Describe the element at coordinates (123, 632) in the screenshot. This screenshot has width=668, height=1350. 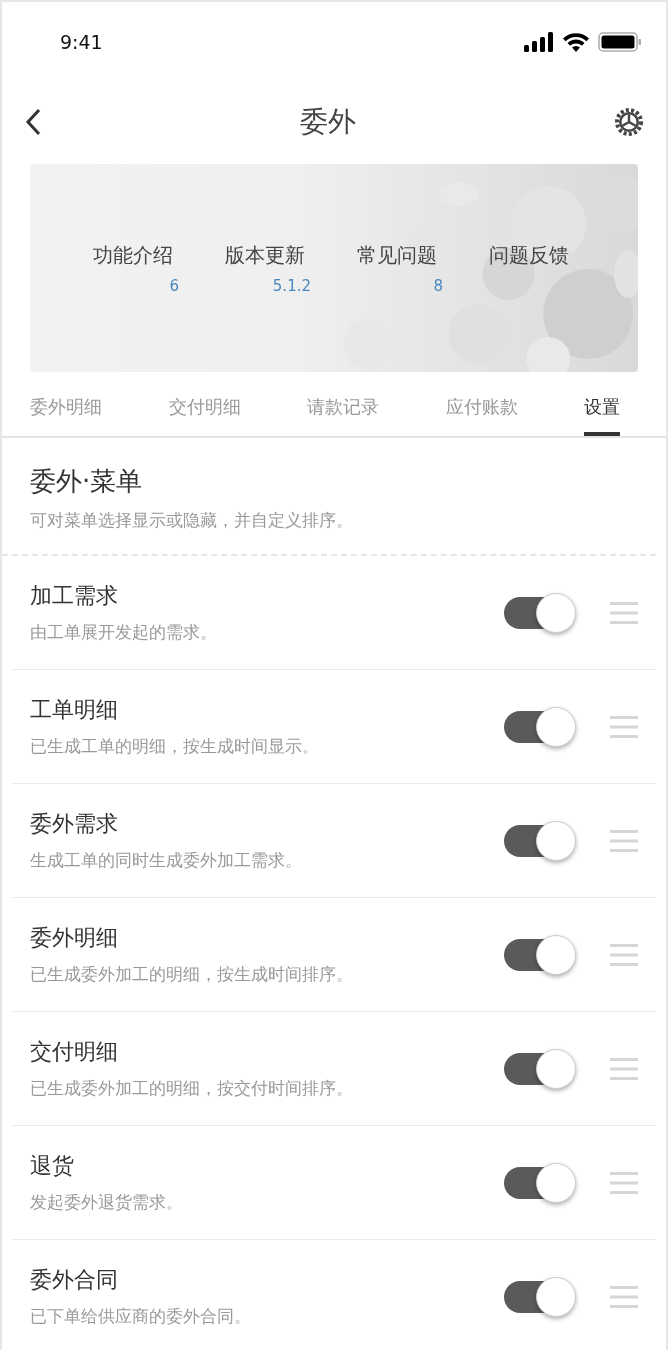
I see `menu-item-description: 由工单展开发起的需求。` at that location.